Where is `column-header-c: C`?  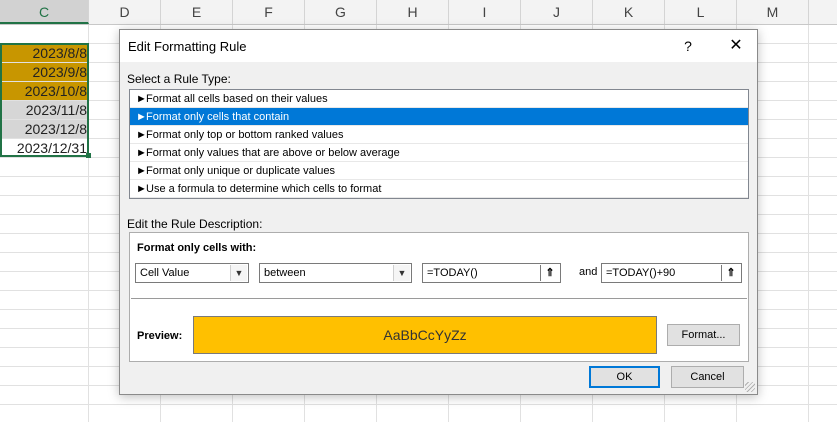
column-header-c: C is located at coordinates (44, 12).